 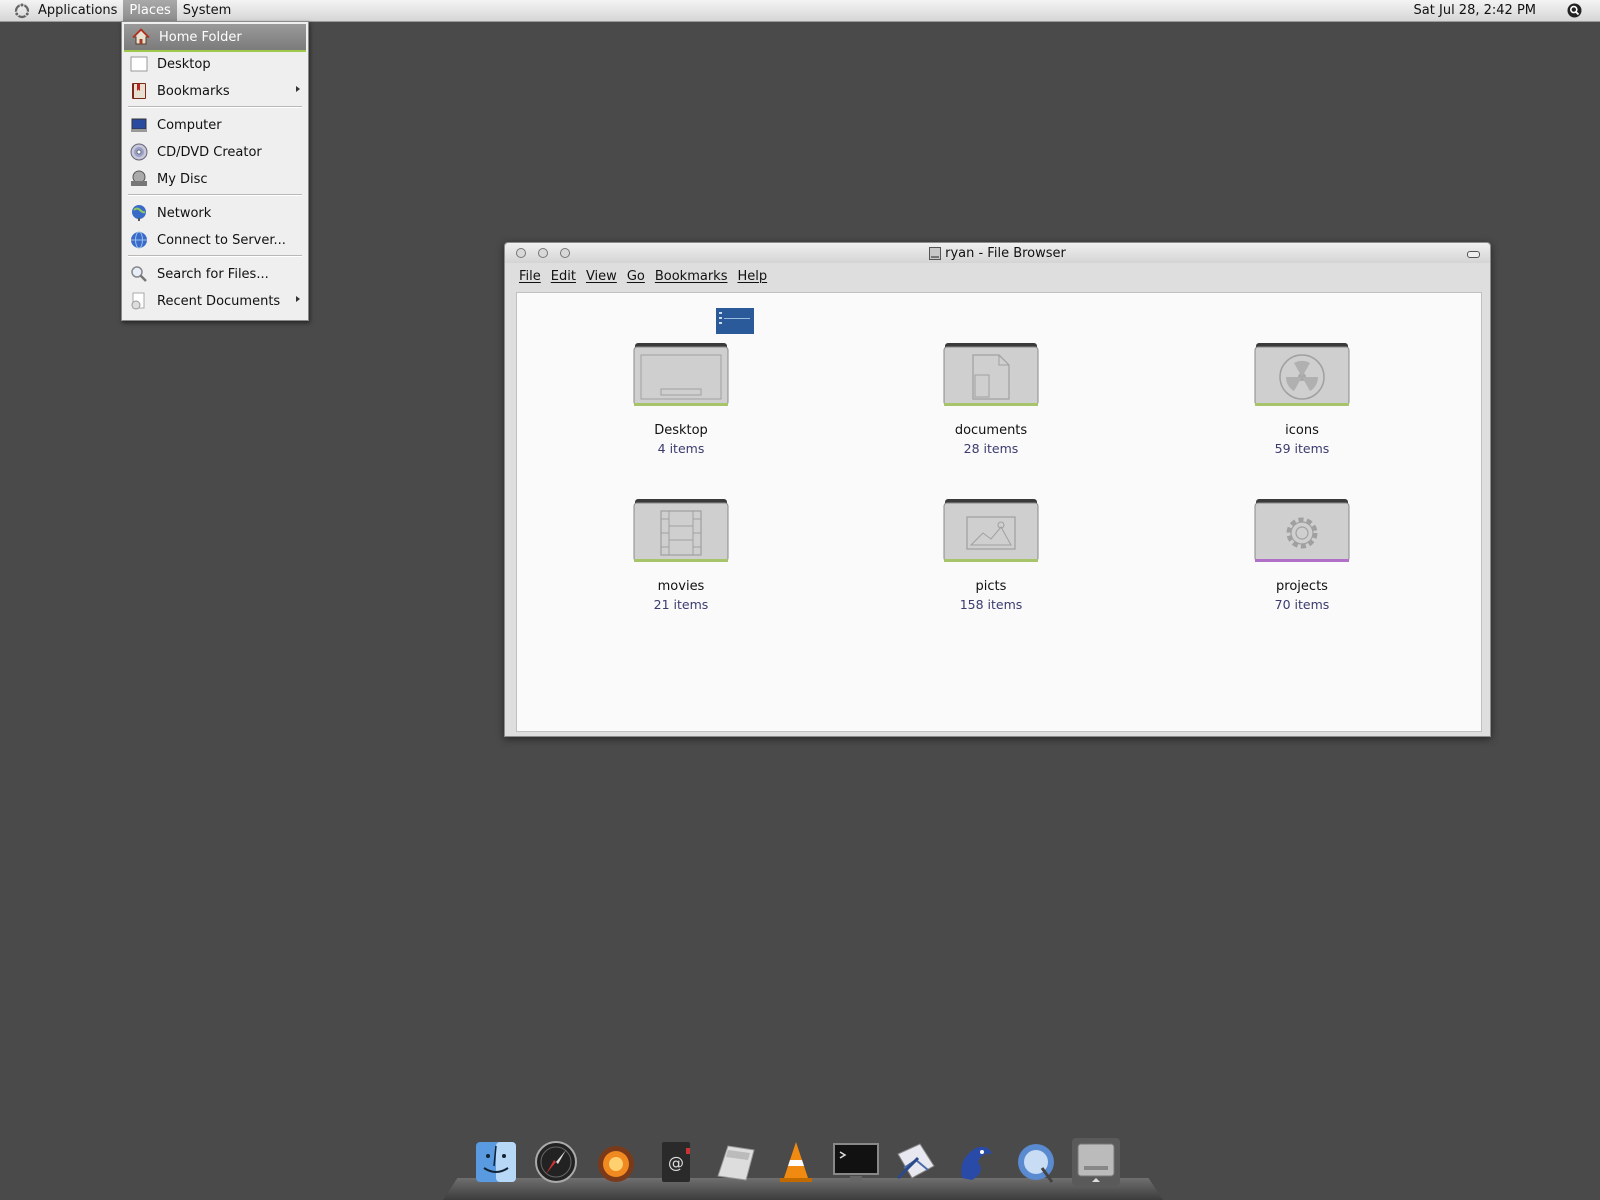 I want to click on mail-icon, so click(x=916, y=1162).